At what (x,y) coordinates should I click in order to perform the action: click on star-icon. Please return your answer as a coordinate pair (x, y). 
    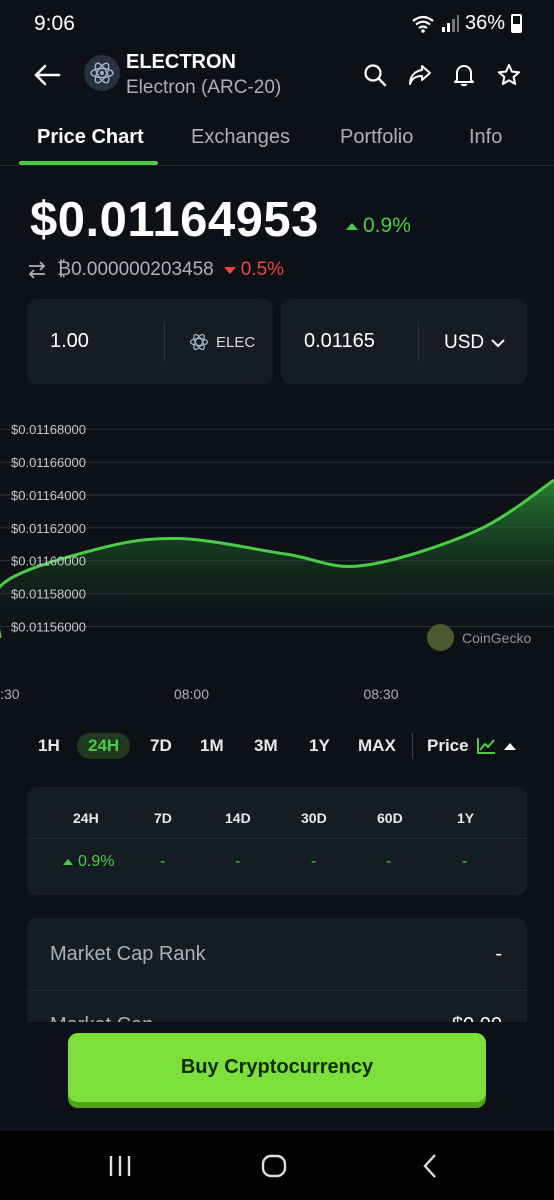
    Looking at the image, I should click on (509, 74).